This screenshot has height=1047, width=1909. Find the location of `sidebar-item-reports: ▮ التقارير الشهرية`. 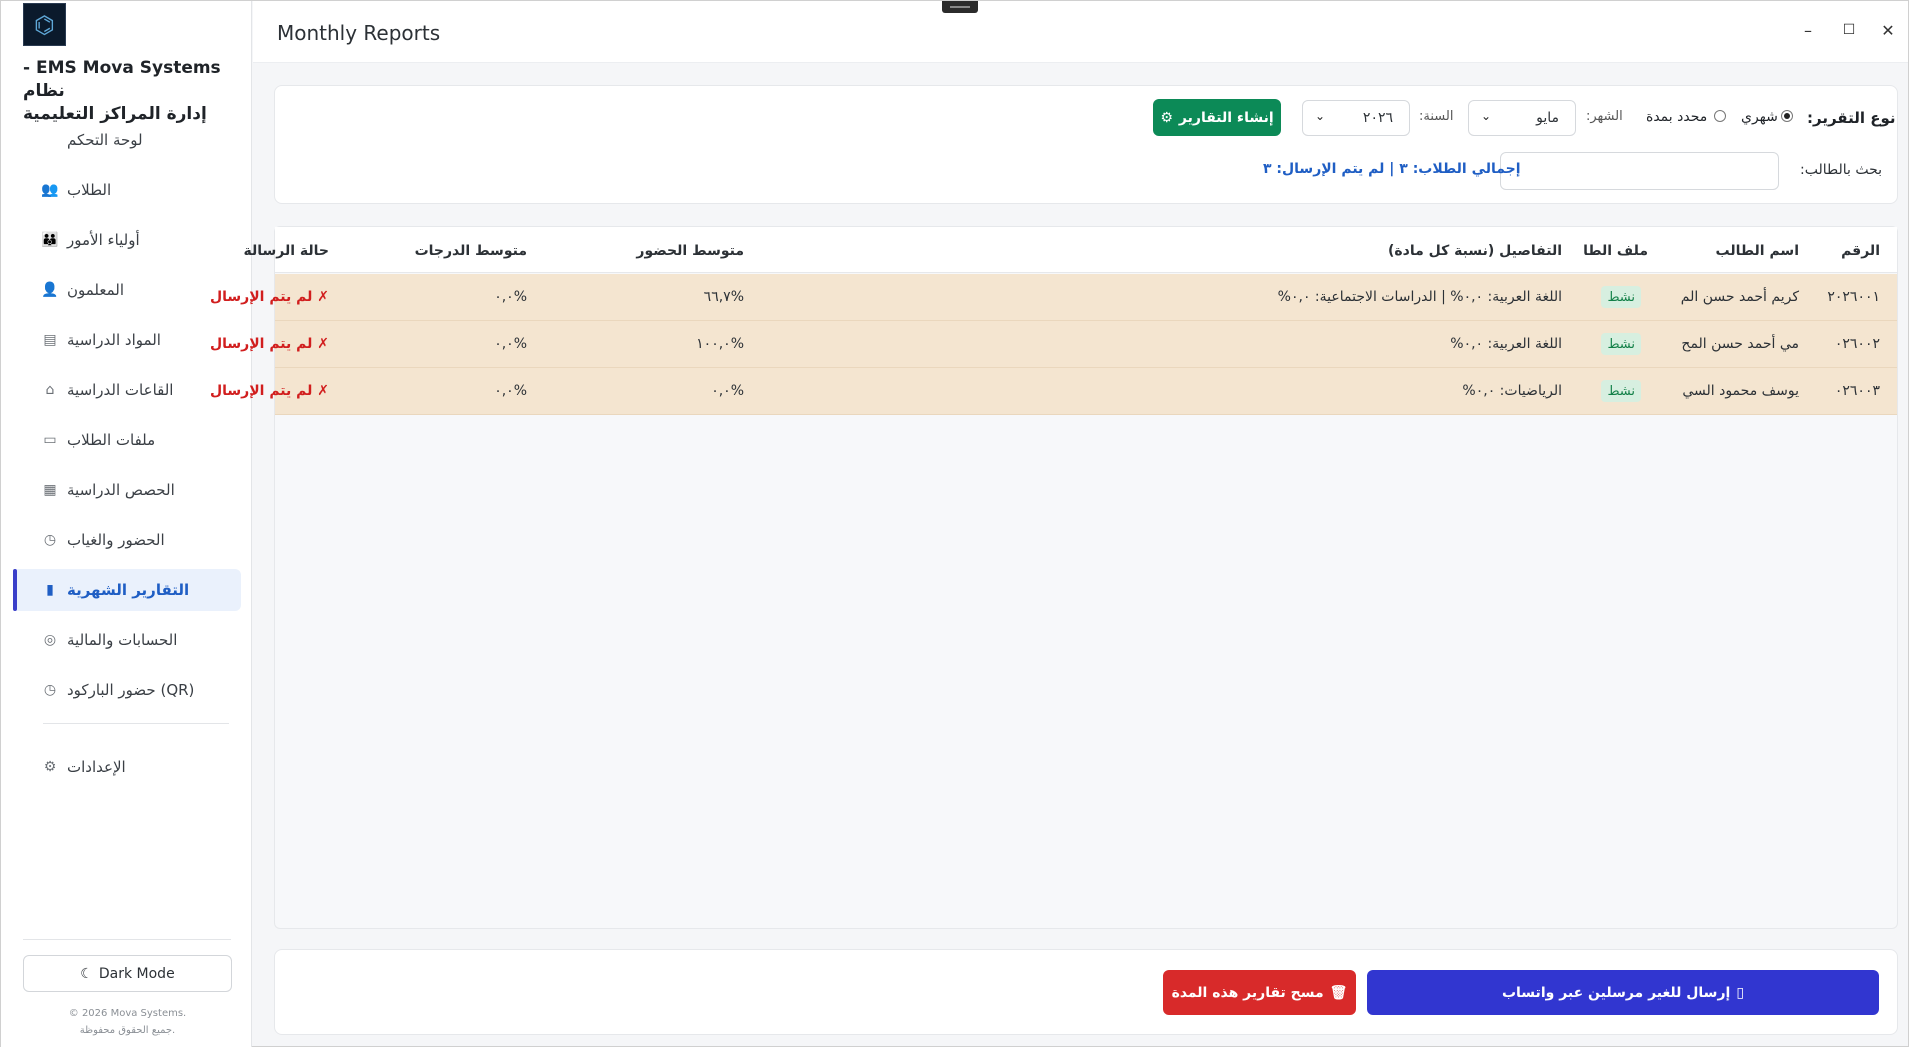

sidebar-item-reports: ▮ التقارير الشهرية is located at coordinates (127, 590).